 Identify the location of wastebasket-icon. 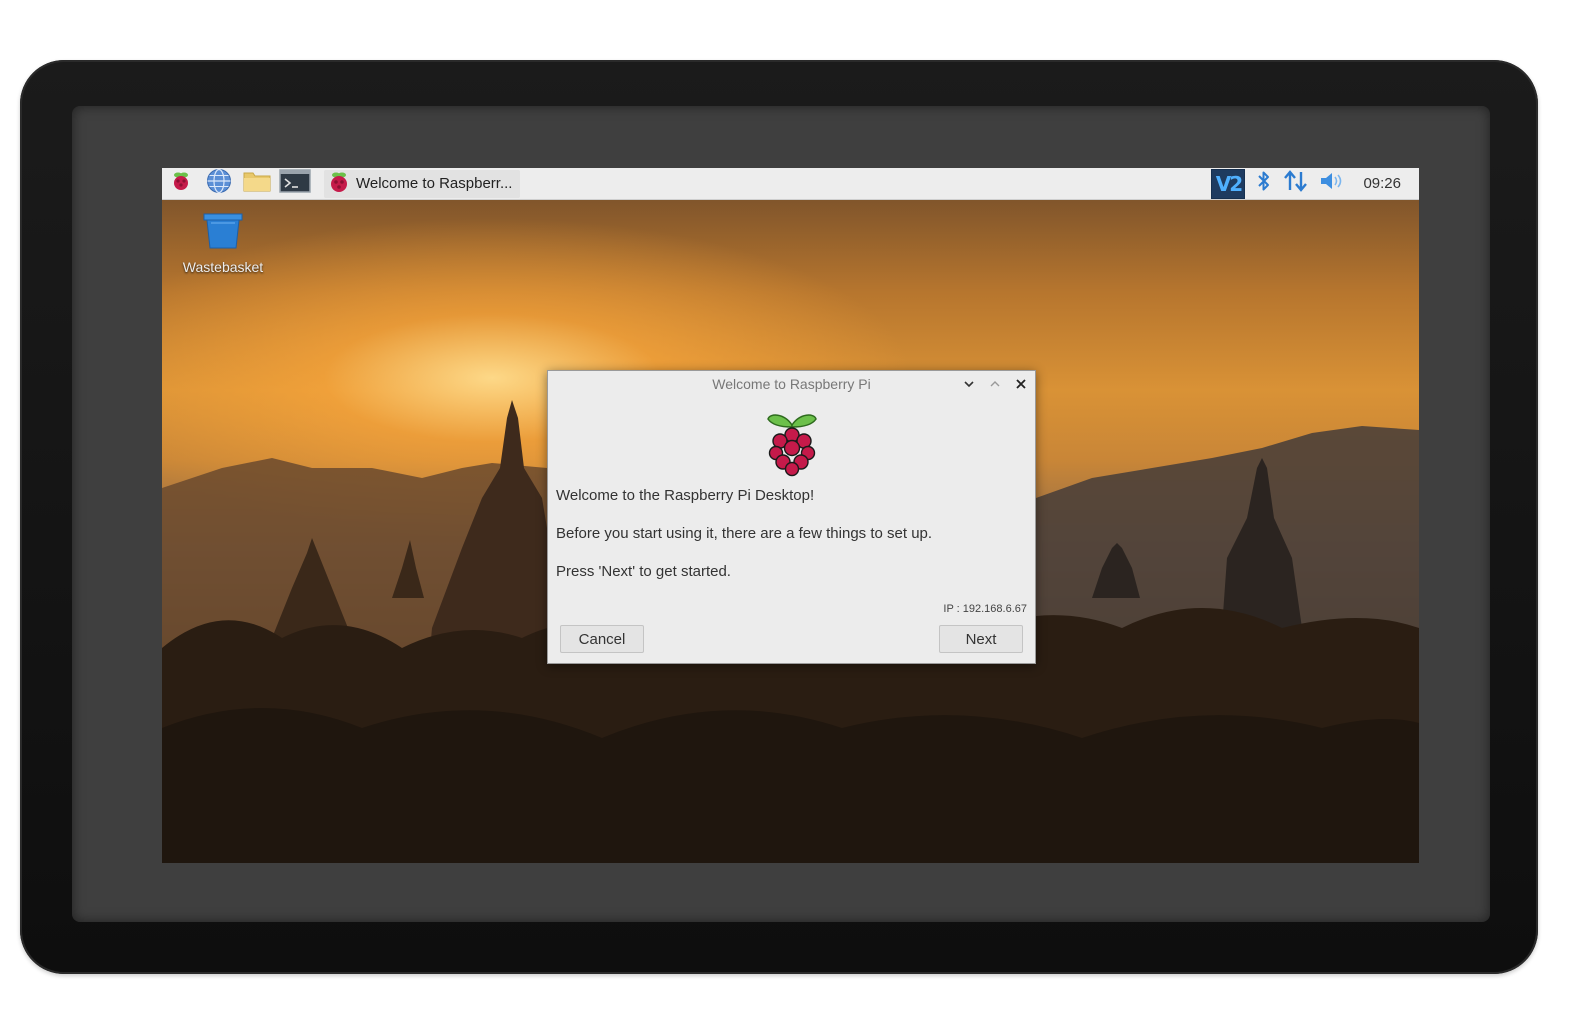
(223, 232).